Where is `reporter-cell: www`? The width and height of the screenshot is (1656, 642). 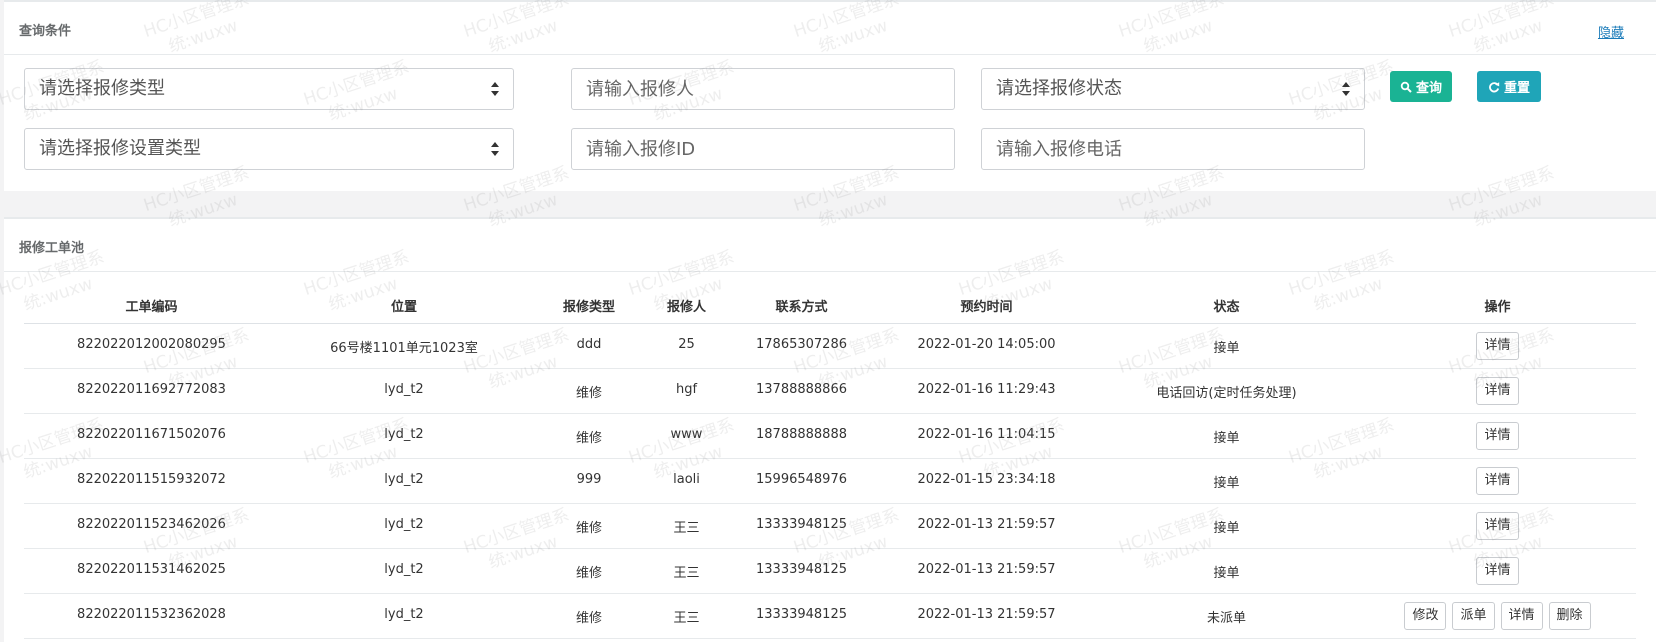
reporter-cell: www is located at coordinates (686, 436).